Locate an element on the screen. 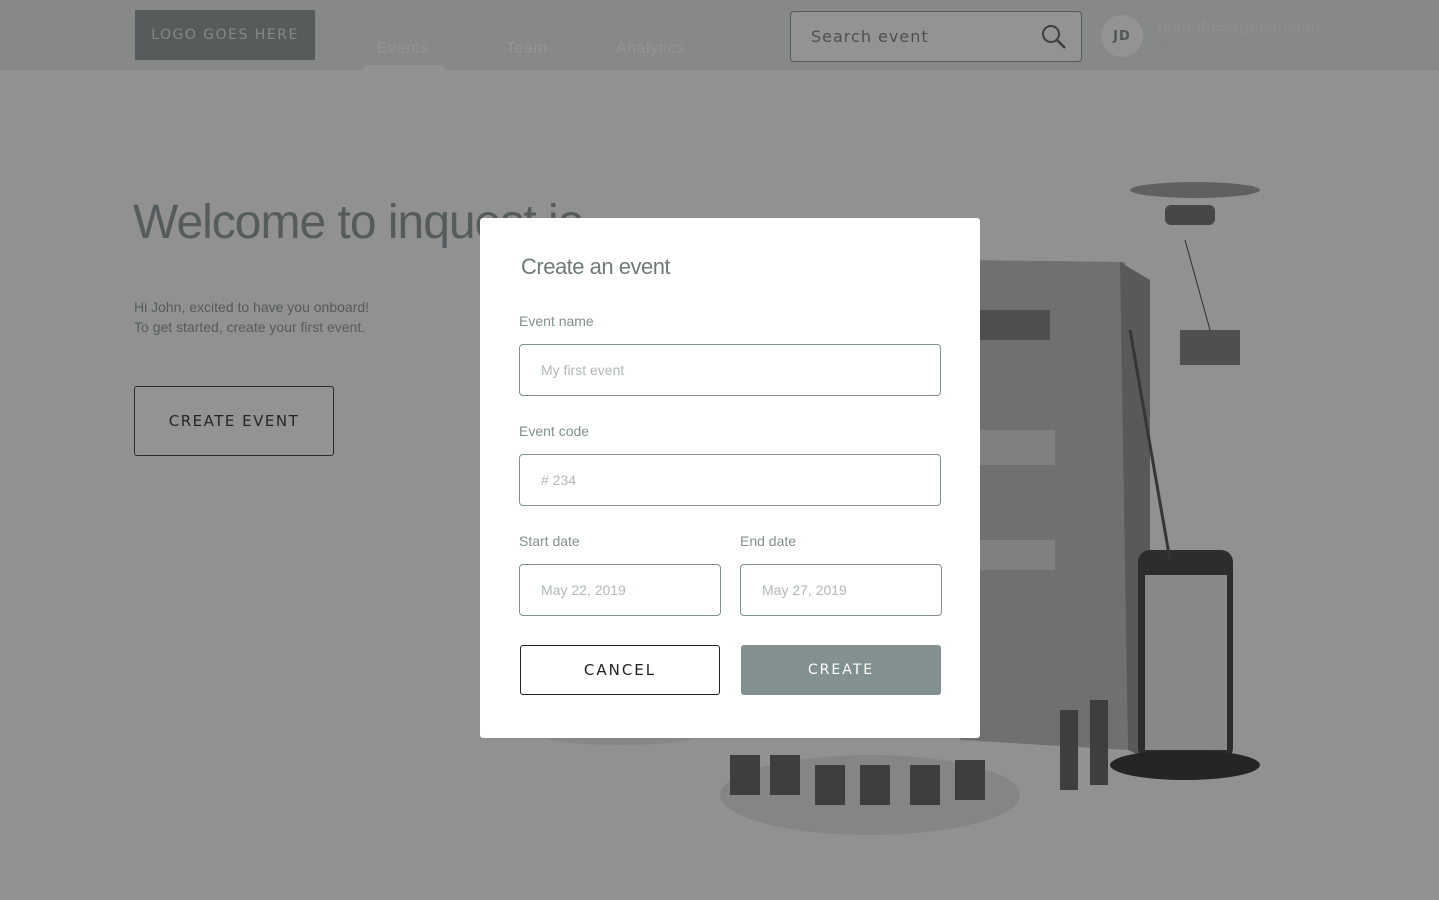 The width and height of the screenshot is (1439, 900). start-date-input is located at coordinates (620, 590).